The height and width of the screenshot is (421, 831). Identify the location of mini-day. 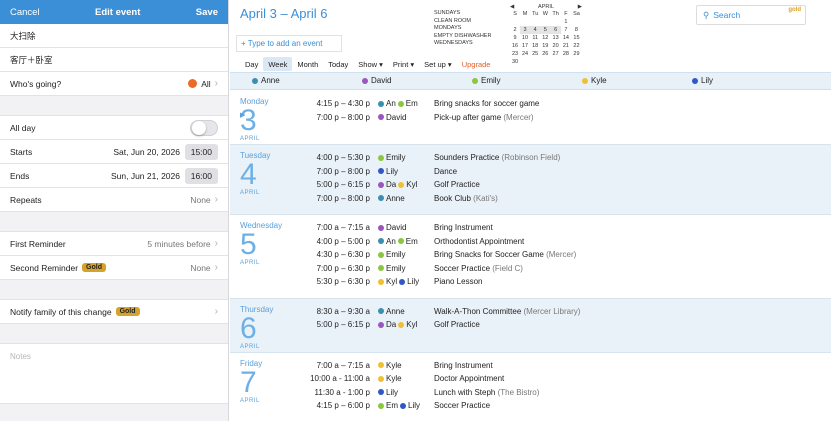
(525, 22).